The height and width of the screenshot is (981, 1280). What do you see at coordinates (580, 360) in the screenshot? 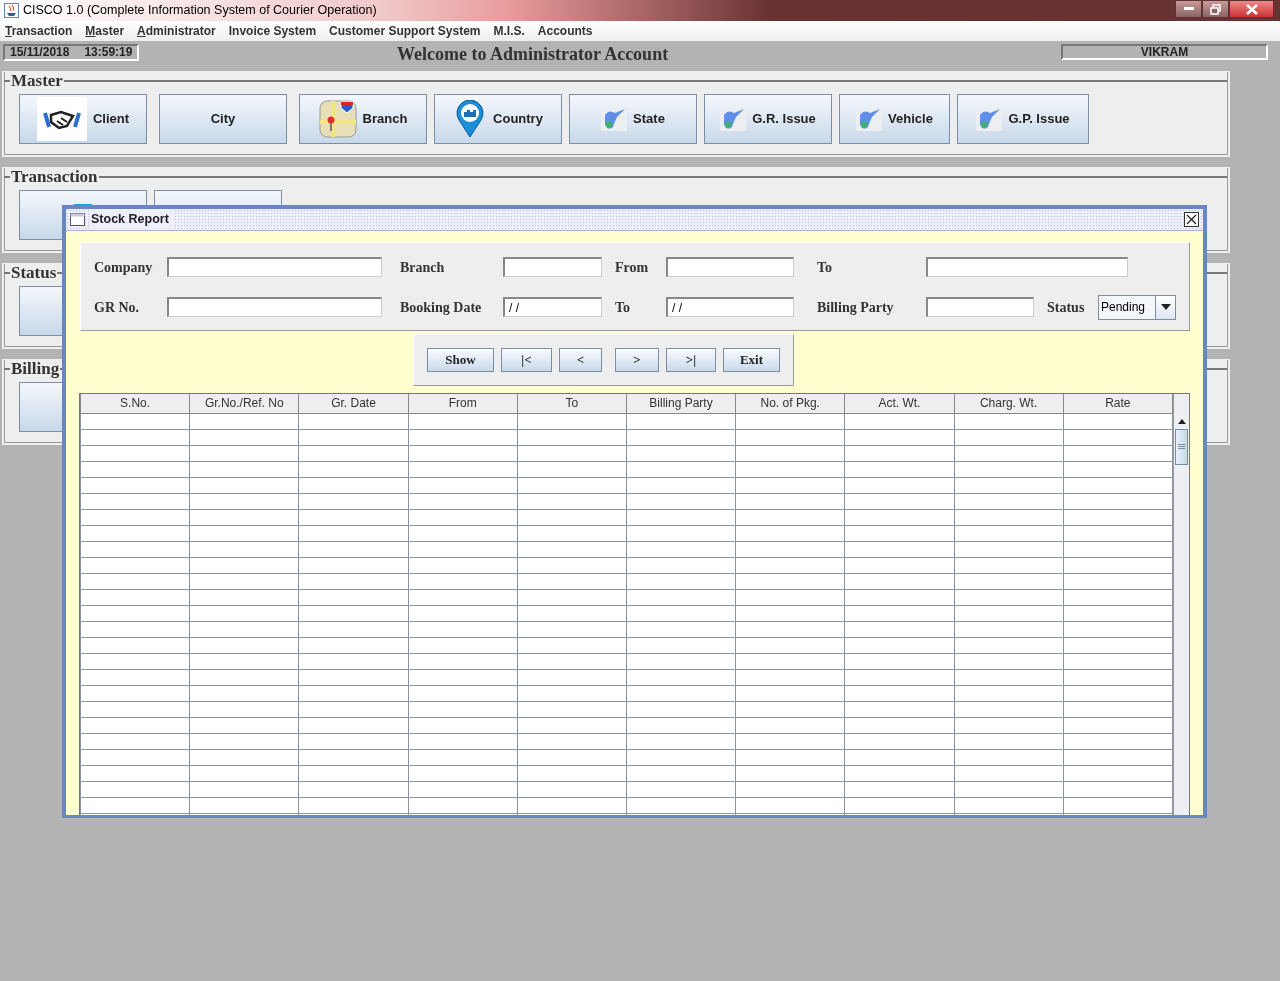
I see `toolbar-button: <` at bounding box center [580, 360].